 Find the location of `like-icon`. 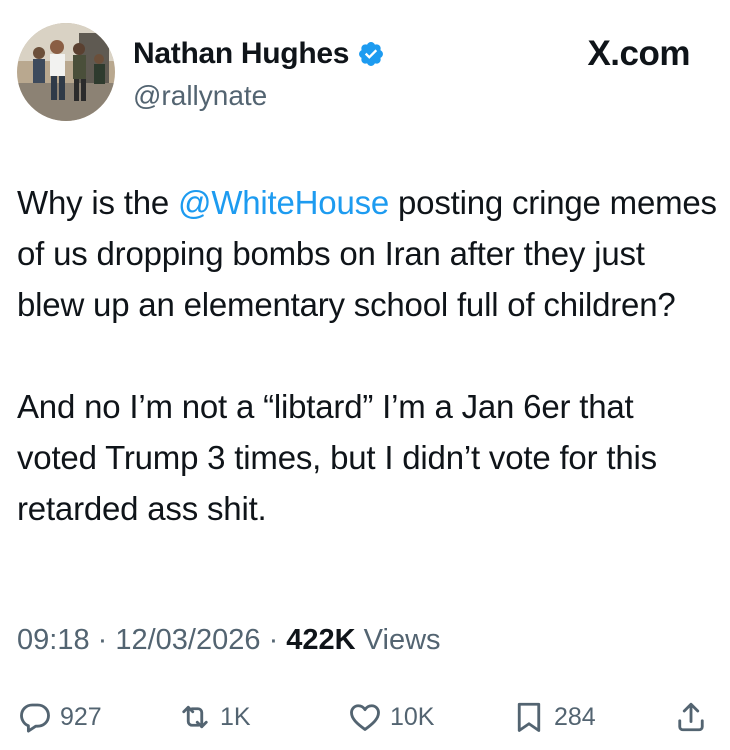

like-icon is located at coordinates (365, 717).